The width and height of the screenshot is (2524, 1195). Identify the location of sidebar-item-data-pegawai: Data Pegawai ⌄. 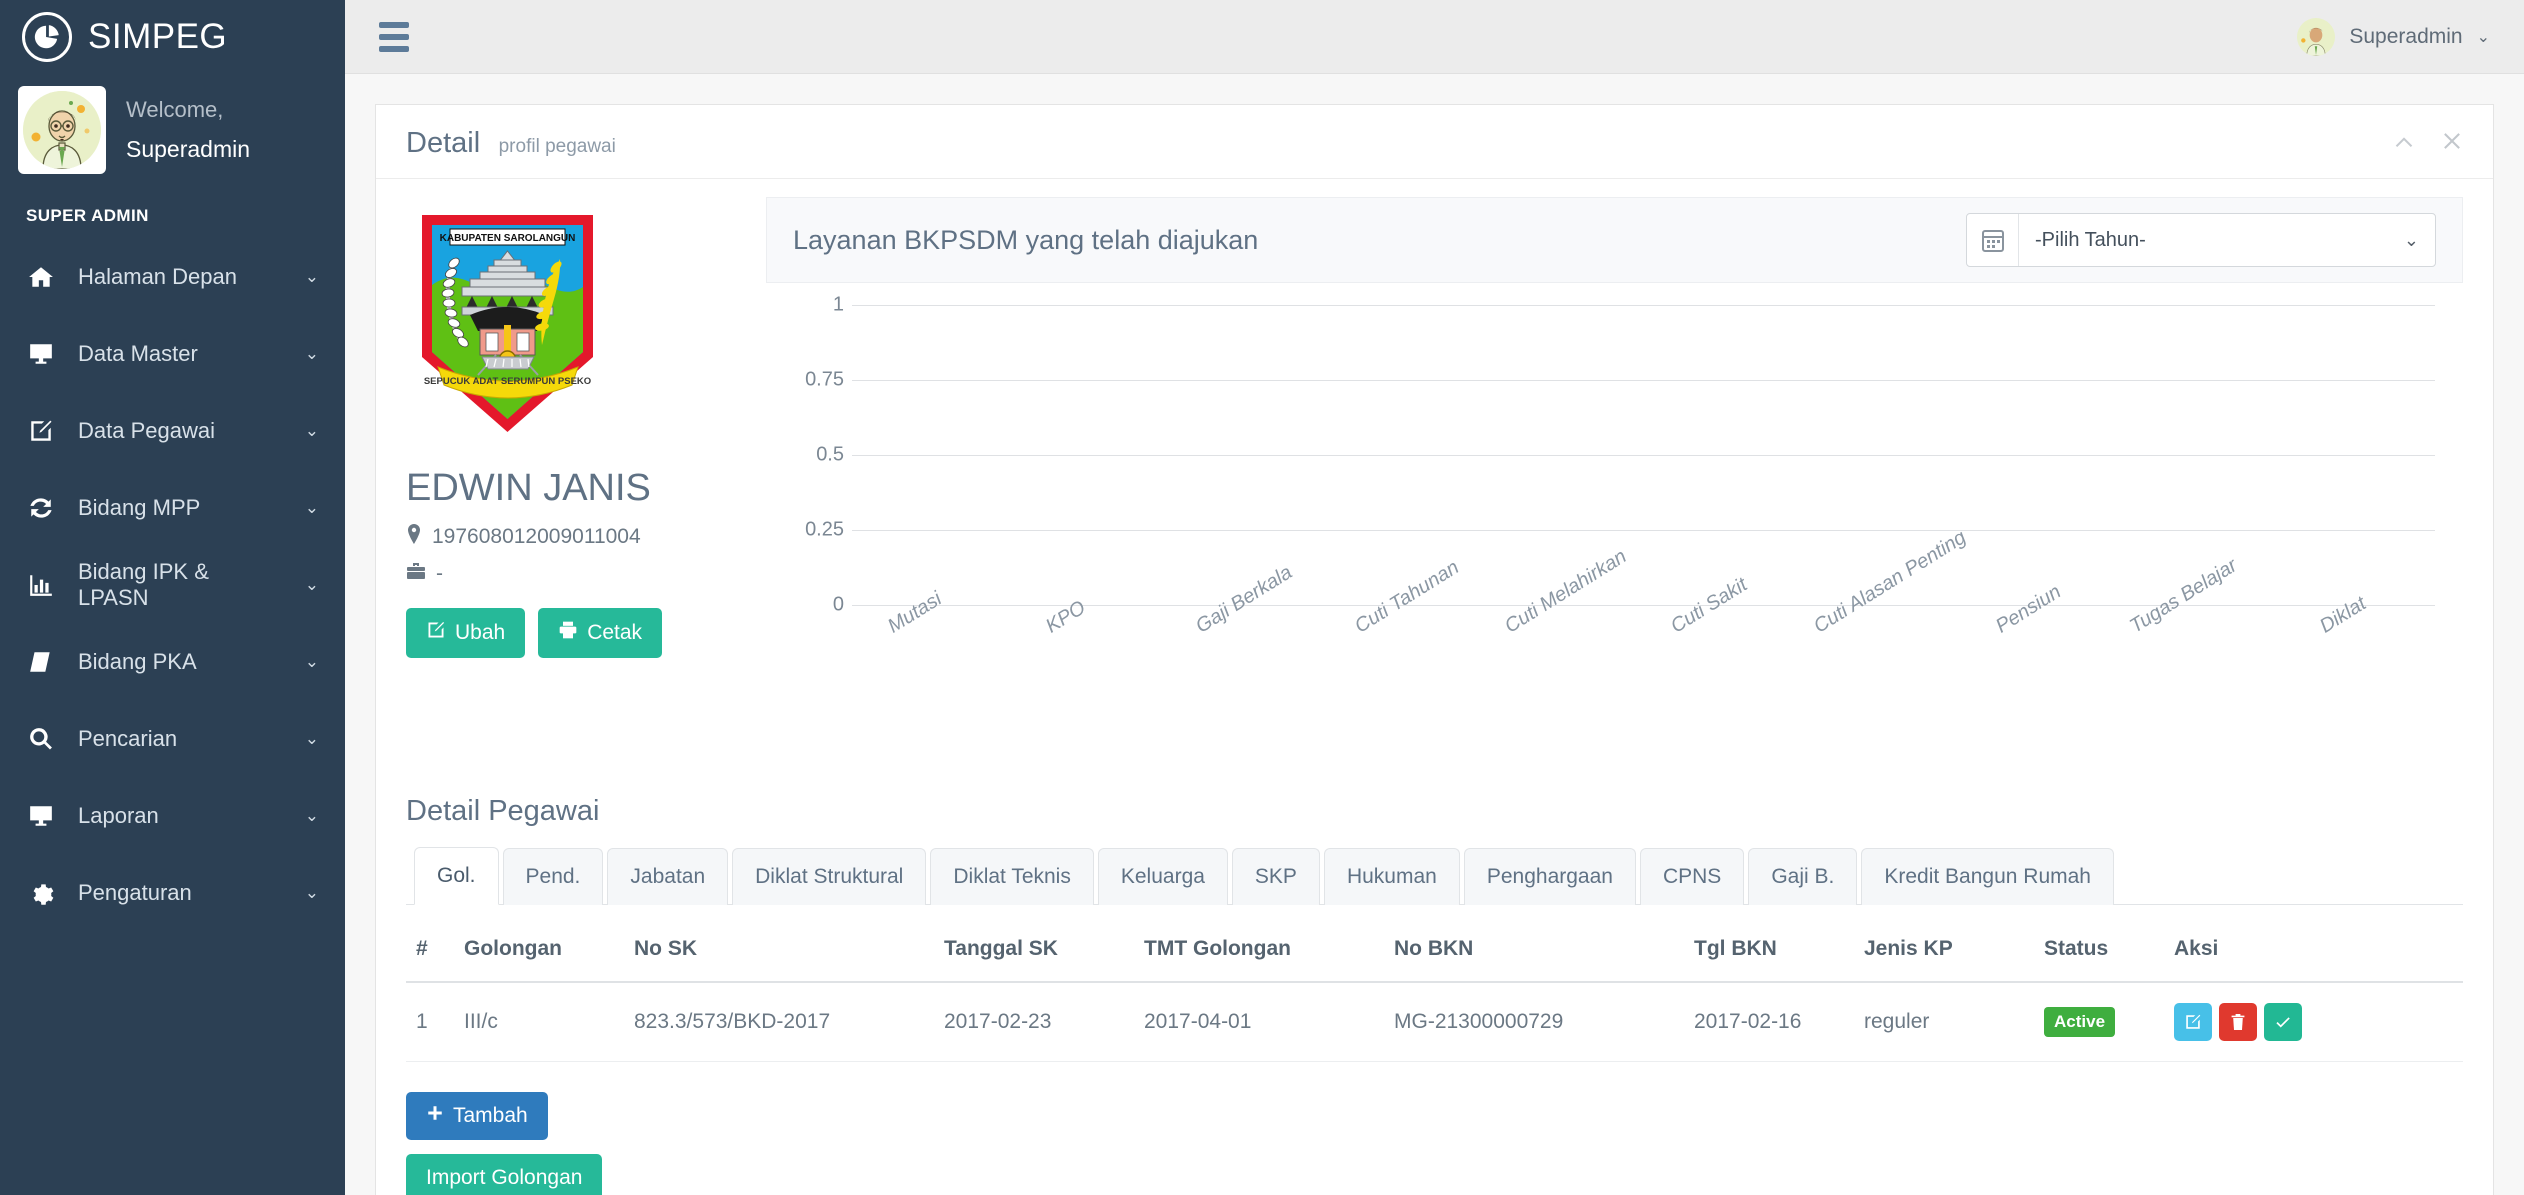
(172, 430).